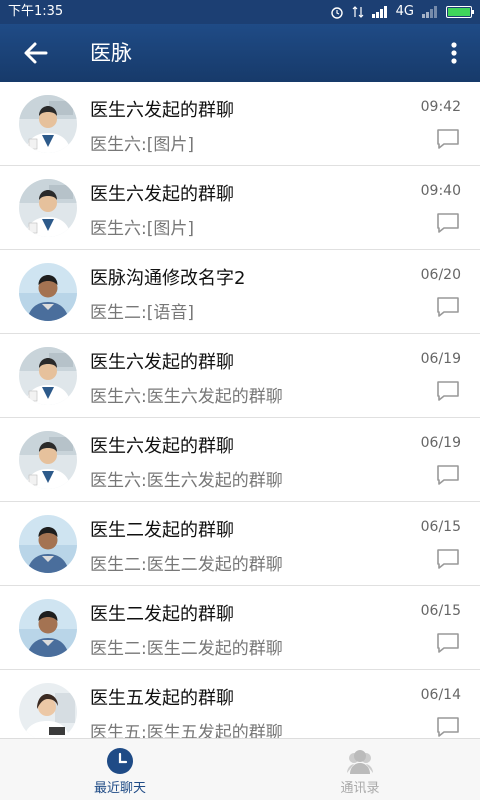 This screenshot has width=480, height=801. What do you see at coordinates (168, 278) in the screenshot?
I see `chat-name: 医脉沟通修改名字2` at bounding box center [168, 278].